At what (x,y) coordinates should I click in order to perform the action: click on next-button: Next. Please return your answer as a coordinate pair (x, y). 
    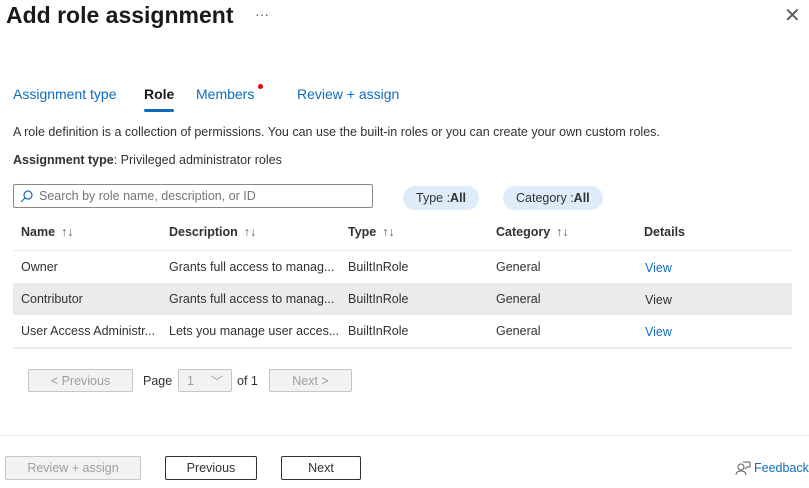
    Looking at the image, I should click on (321, 468).